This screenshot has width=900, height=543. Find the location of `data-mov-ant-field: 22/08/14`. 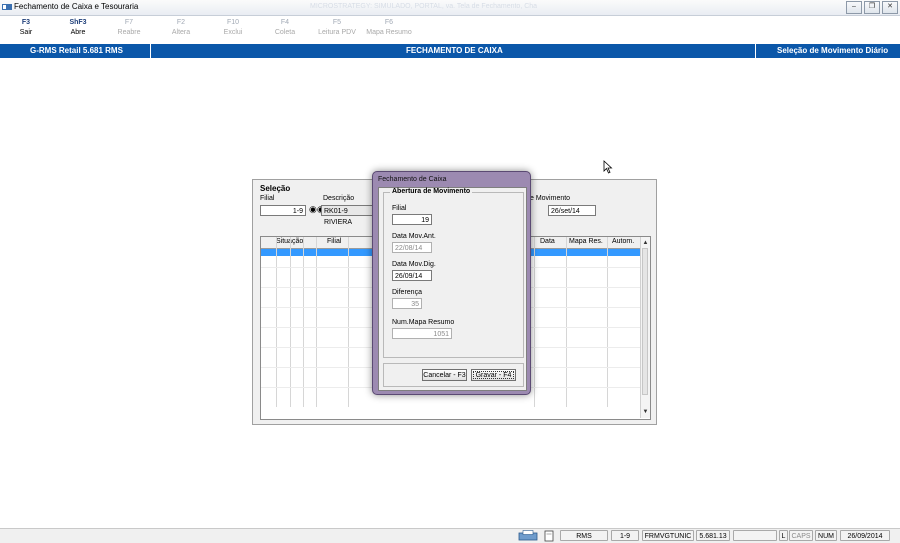

data-mov-ant-field: 22/08/14 is located at coordinates (412, 247).